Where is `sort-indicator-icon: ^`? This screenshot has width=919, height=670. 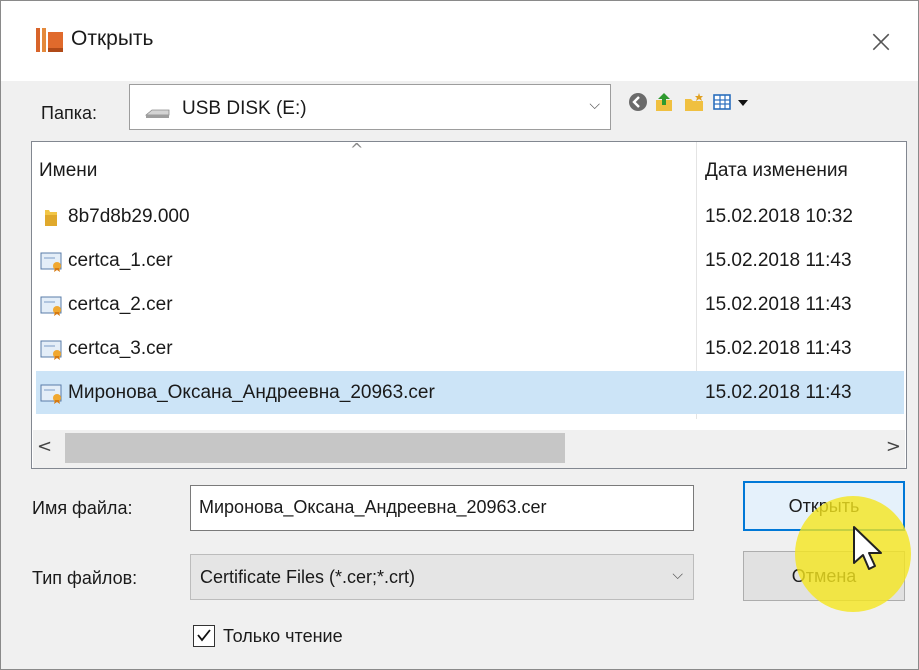
sort-indicator-icon: ^ is located at coordinates (357, 149).